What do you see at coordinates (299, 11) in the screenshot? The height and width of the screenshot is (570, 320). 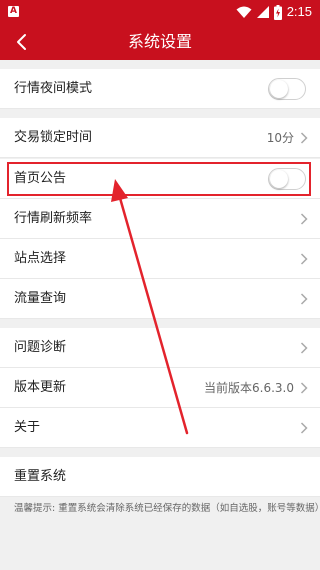 I see `clock: 2:15` at bounding box center [299, 11].